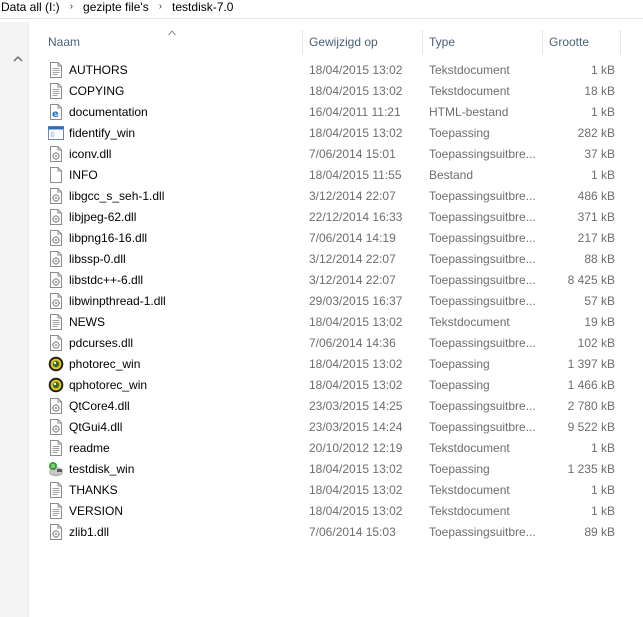 The width and height of the screenshot is (643, 617). What do you see at coordinates (352, 342) in the screenshot?
I see `file-modified: 7/06/2014 14:36` at bounding box center [352, 342].